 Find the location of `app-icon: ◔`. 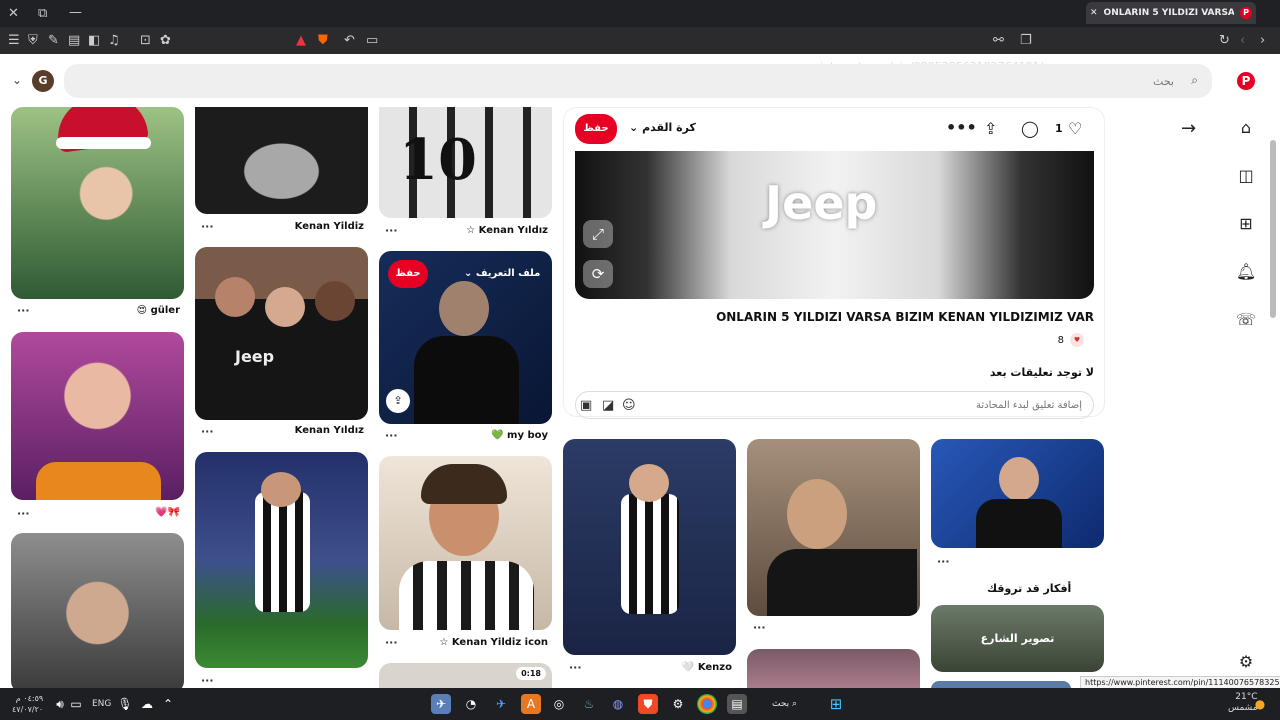

app-icon: ◔ is located at coordinates (471, 704).